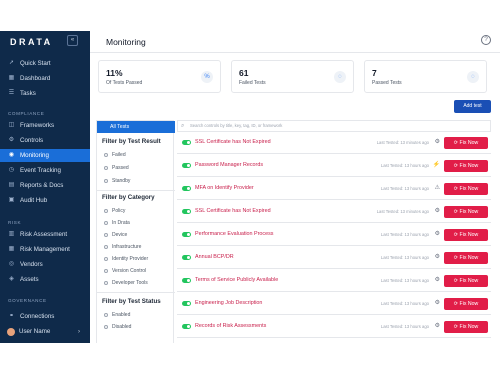 The image size is (500, 375). I want to click on sidebar-item-vendors: ◎ Vendors, so click(45, 264).